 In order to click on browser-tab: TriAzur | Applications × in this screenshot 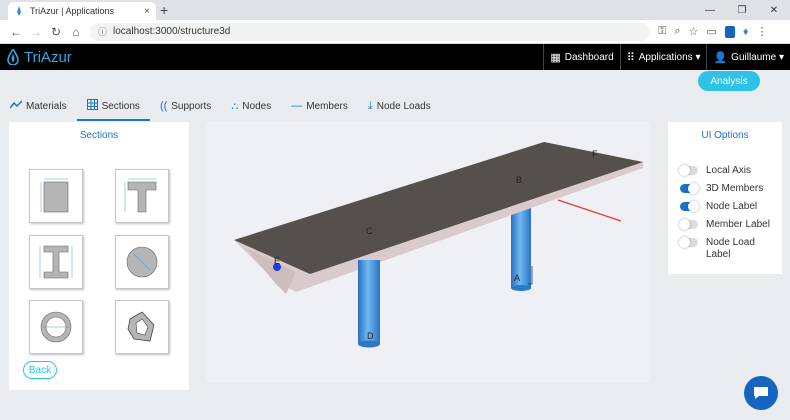, I will do `click(82, 11)`.